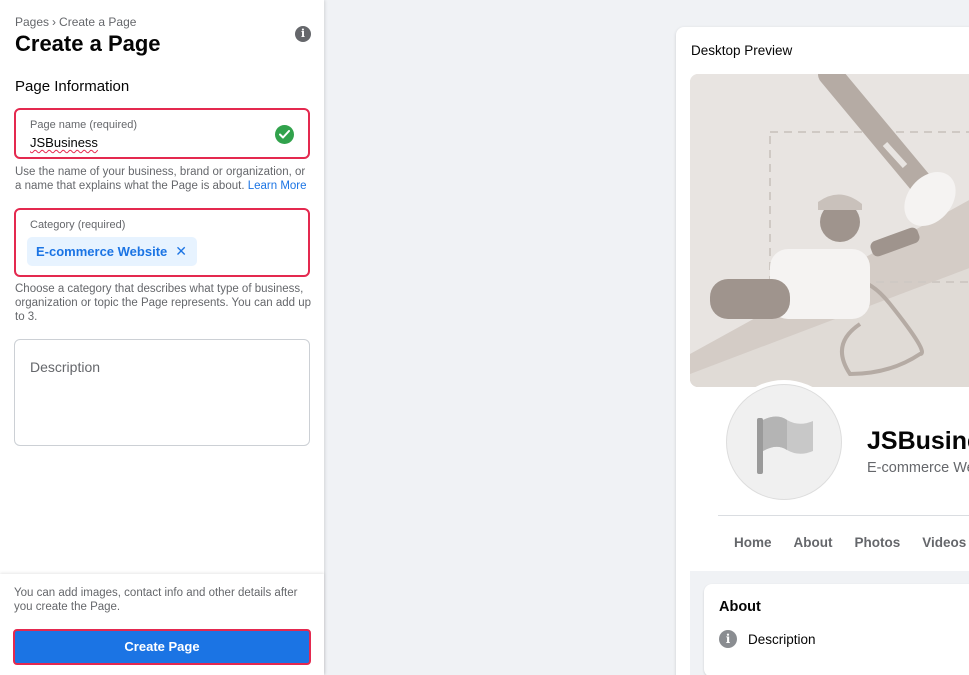 This screenshot has height=675, width=969. I want to click on section-title: Page Information, so click(72, 86).